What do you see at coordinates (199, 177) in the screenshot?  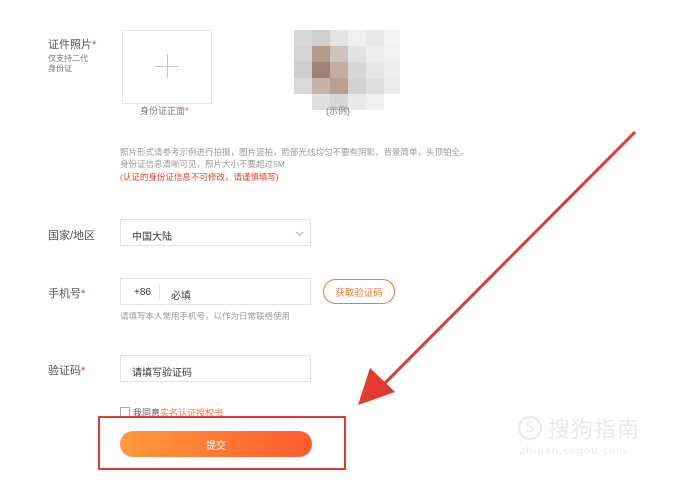 I see `photo-warning: (认证的身份证信息不可修改，请谨慎填写)` at bounding box center [199, 177].